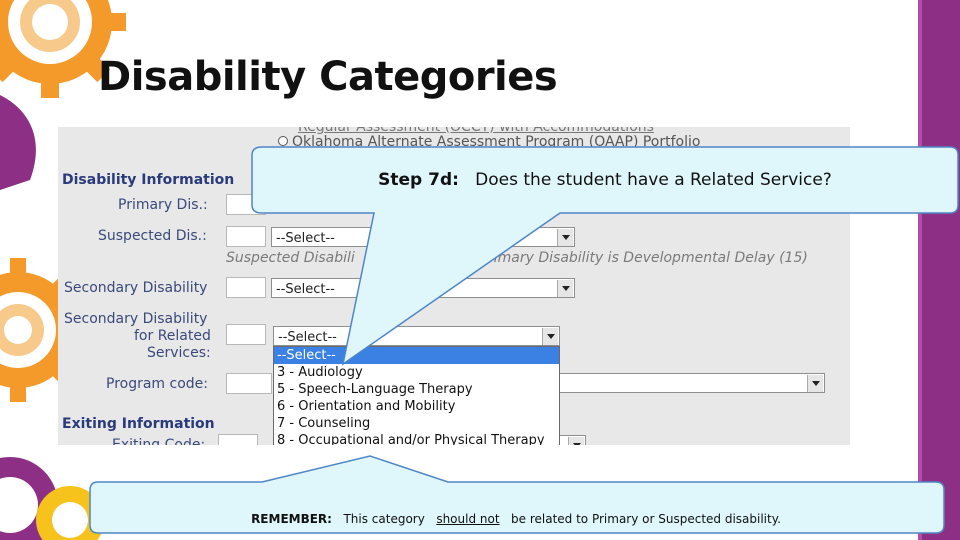 This screenshot has width=960, height=540. Describe the element at coordinates (152, 236) in the screenshot. I see `suspected-dis-label: Suspected Dis.:` at that location.